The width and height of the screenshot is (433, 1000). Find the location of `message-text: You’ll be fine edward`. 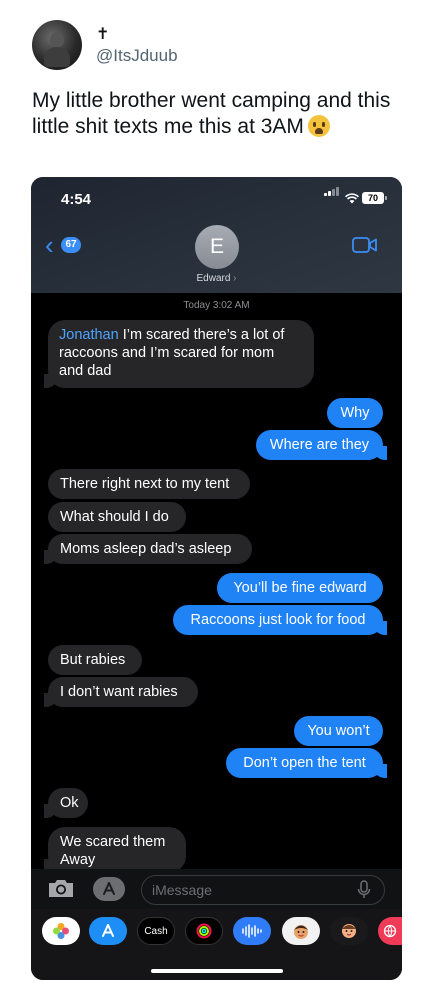

message-text: You’ll be fine edward is located at coordinates (300, 588).